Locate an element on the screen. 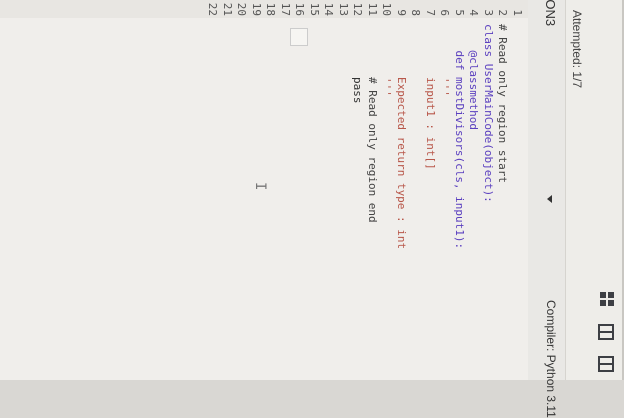 The image size is (624, 418). split-view-icon is located at coordinates (606, 332).